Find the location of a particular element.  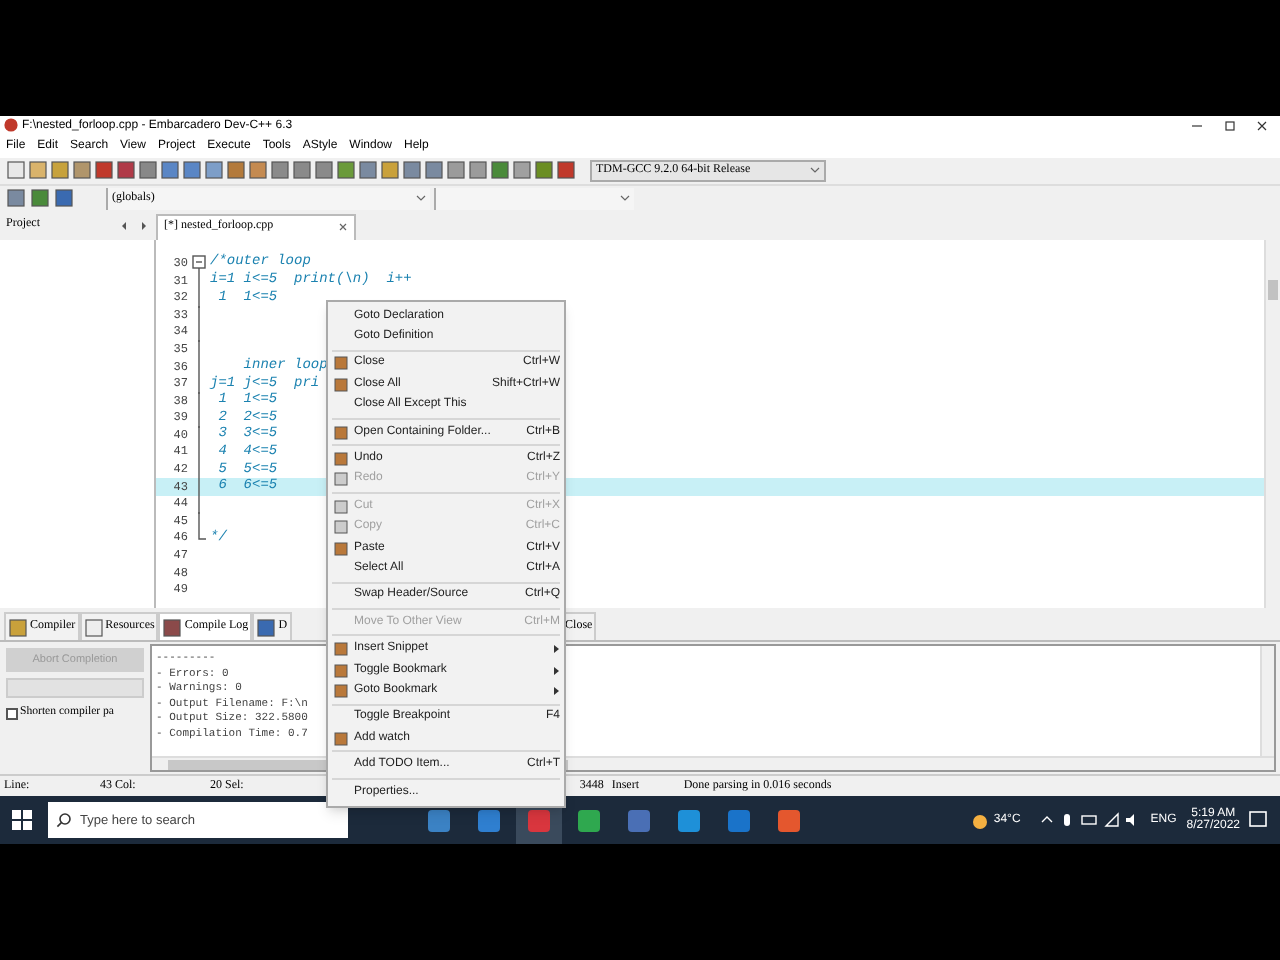

search-icon is located at coordinates (64, 820).